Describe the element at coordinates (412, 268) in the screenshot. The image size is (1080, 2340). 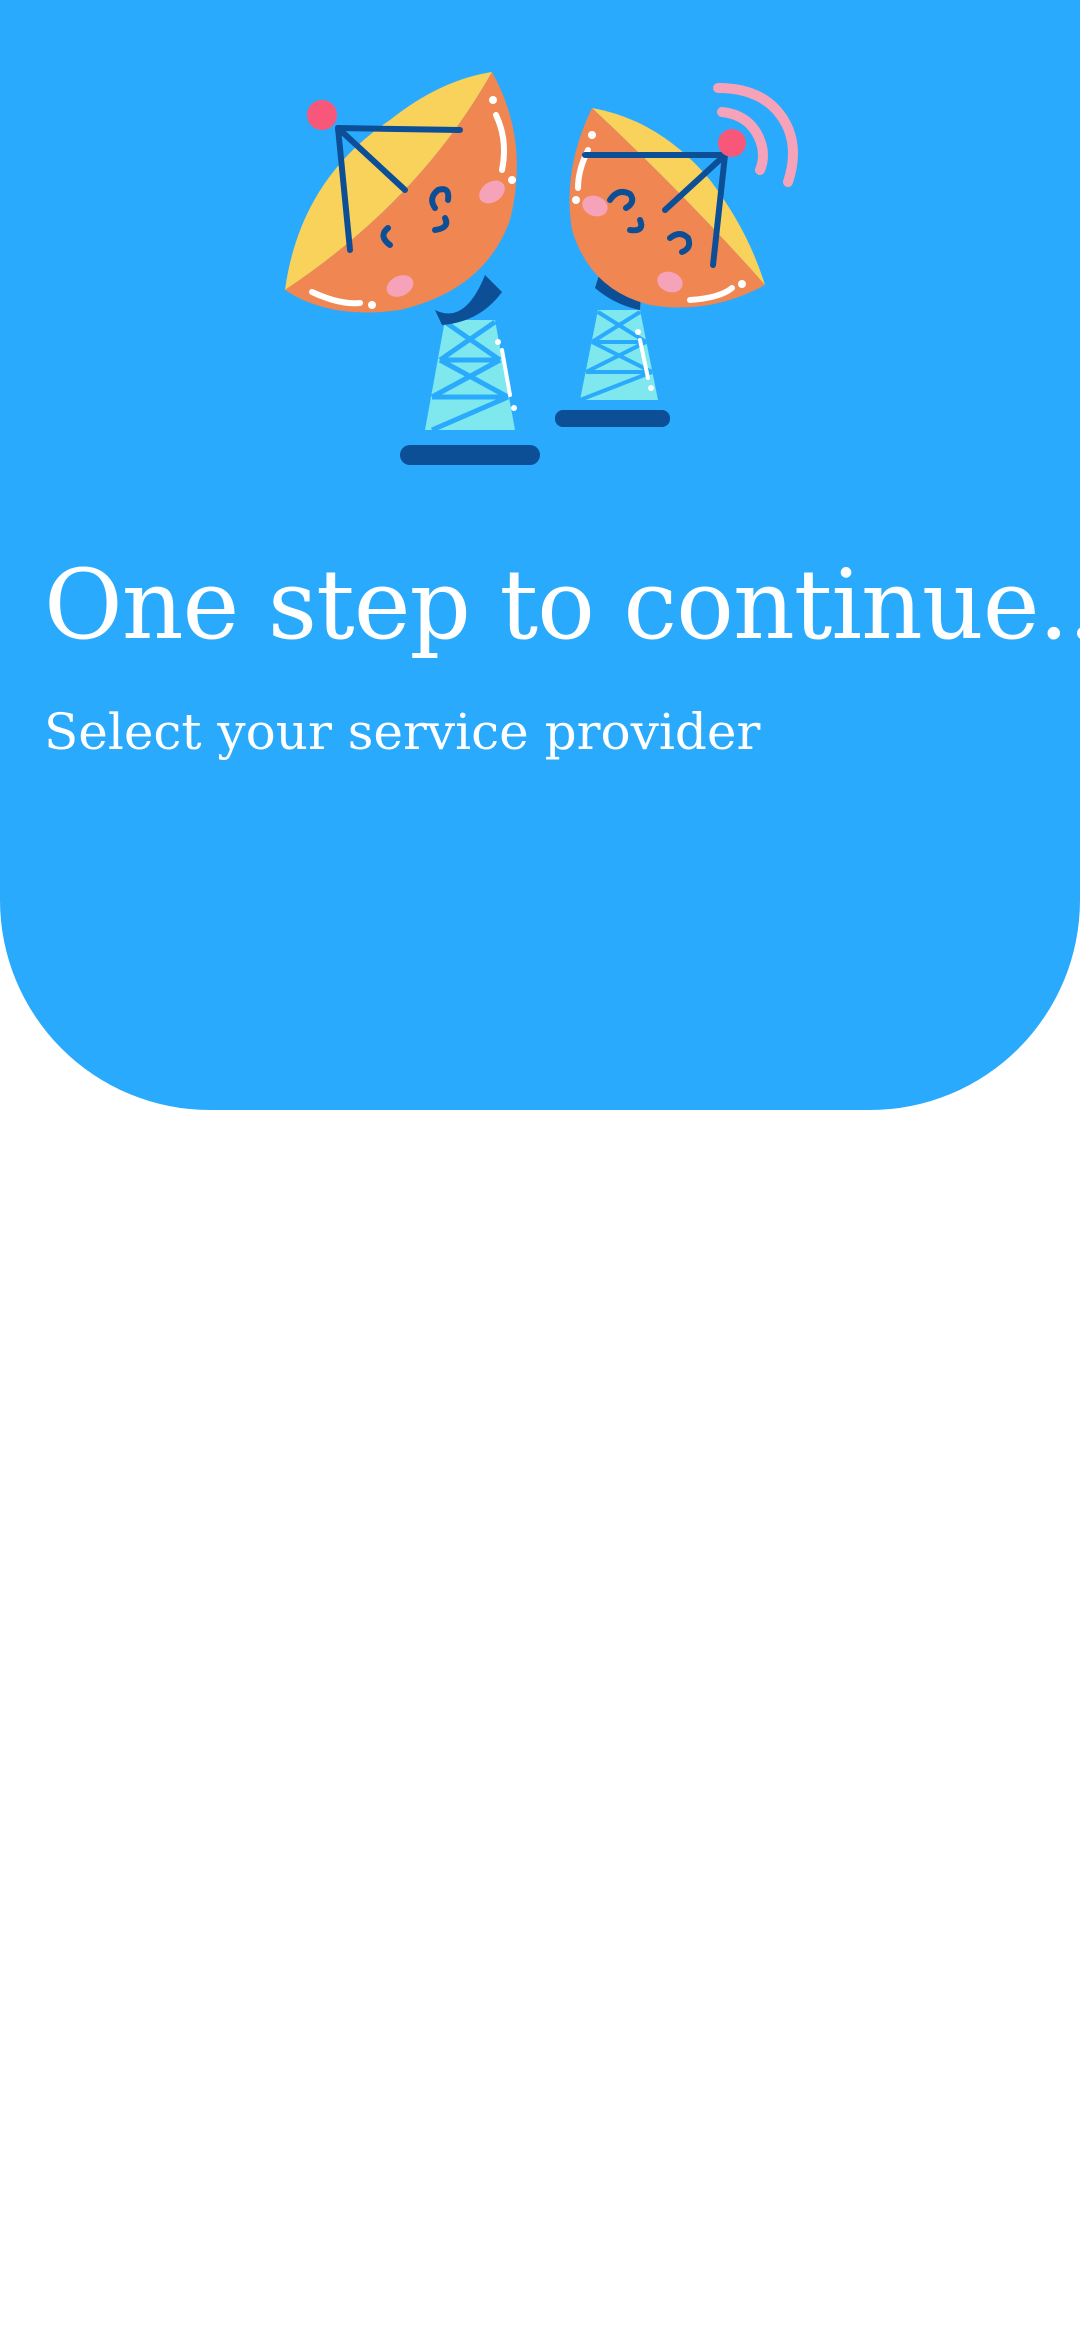
I see `left-satellite-dish-icon` at that location.